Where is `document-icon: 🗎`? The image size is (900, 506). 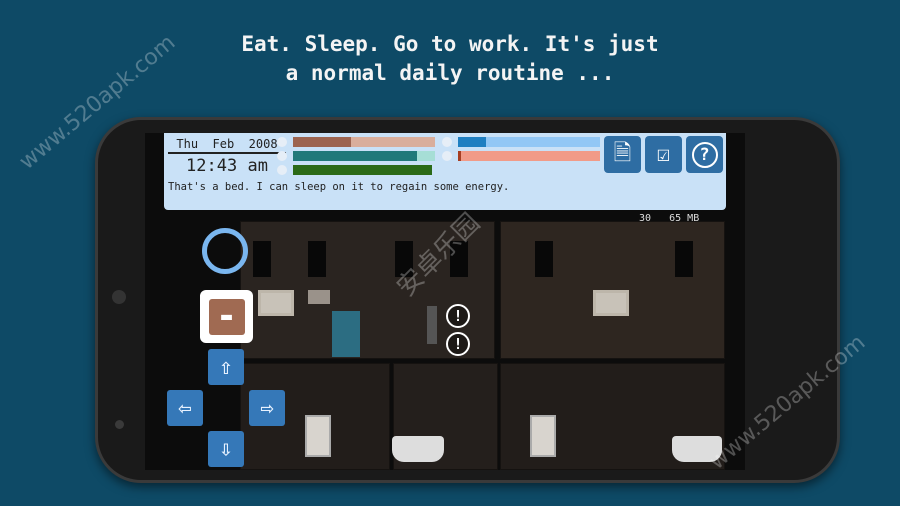 document-icon: 🗎 is located at coordinates (622, 153).